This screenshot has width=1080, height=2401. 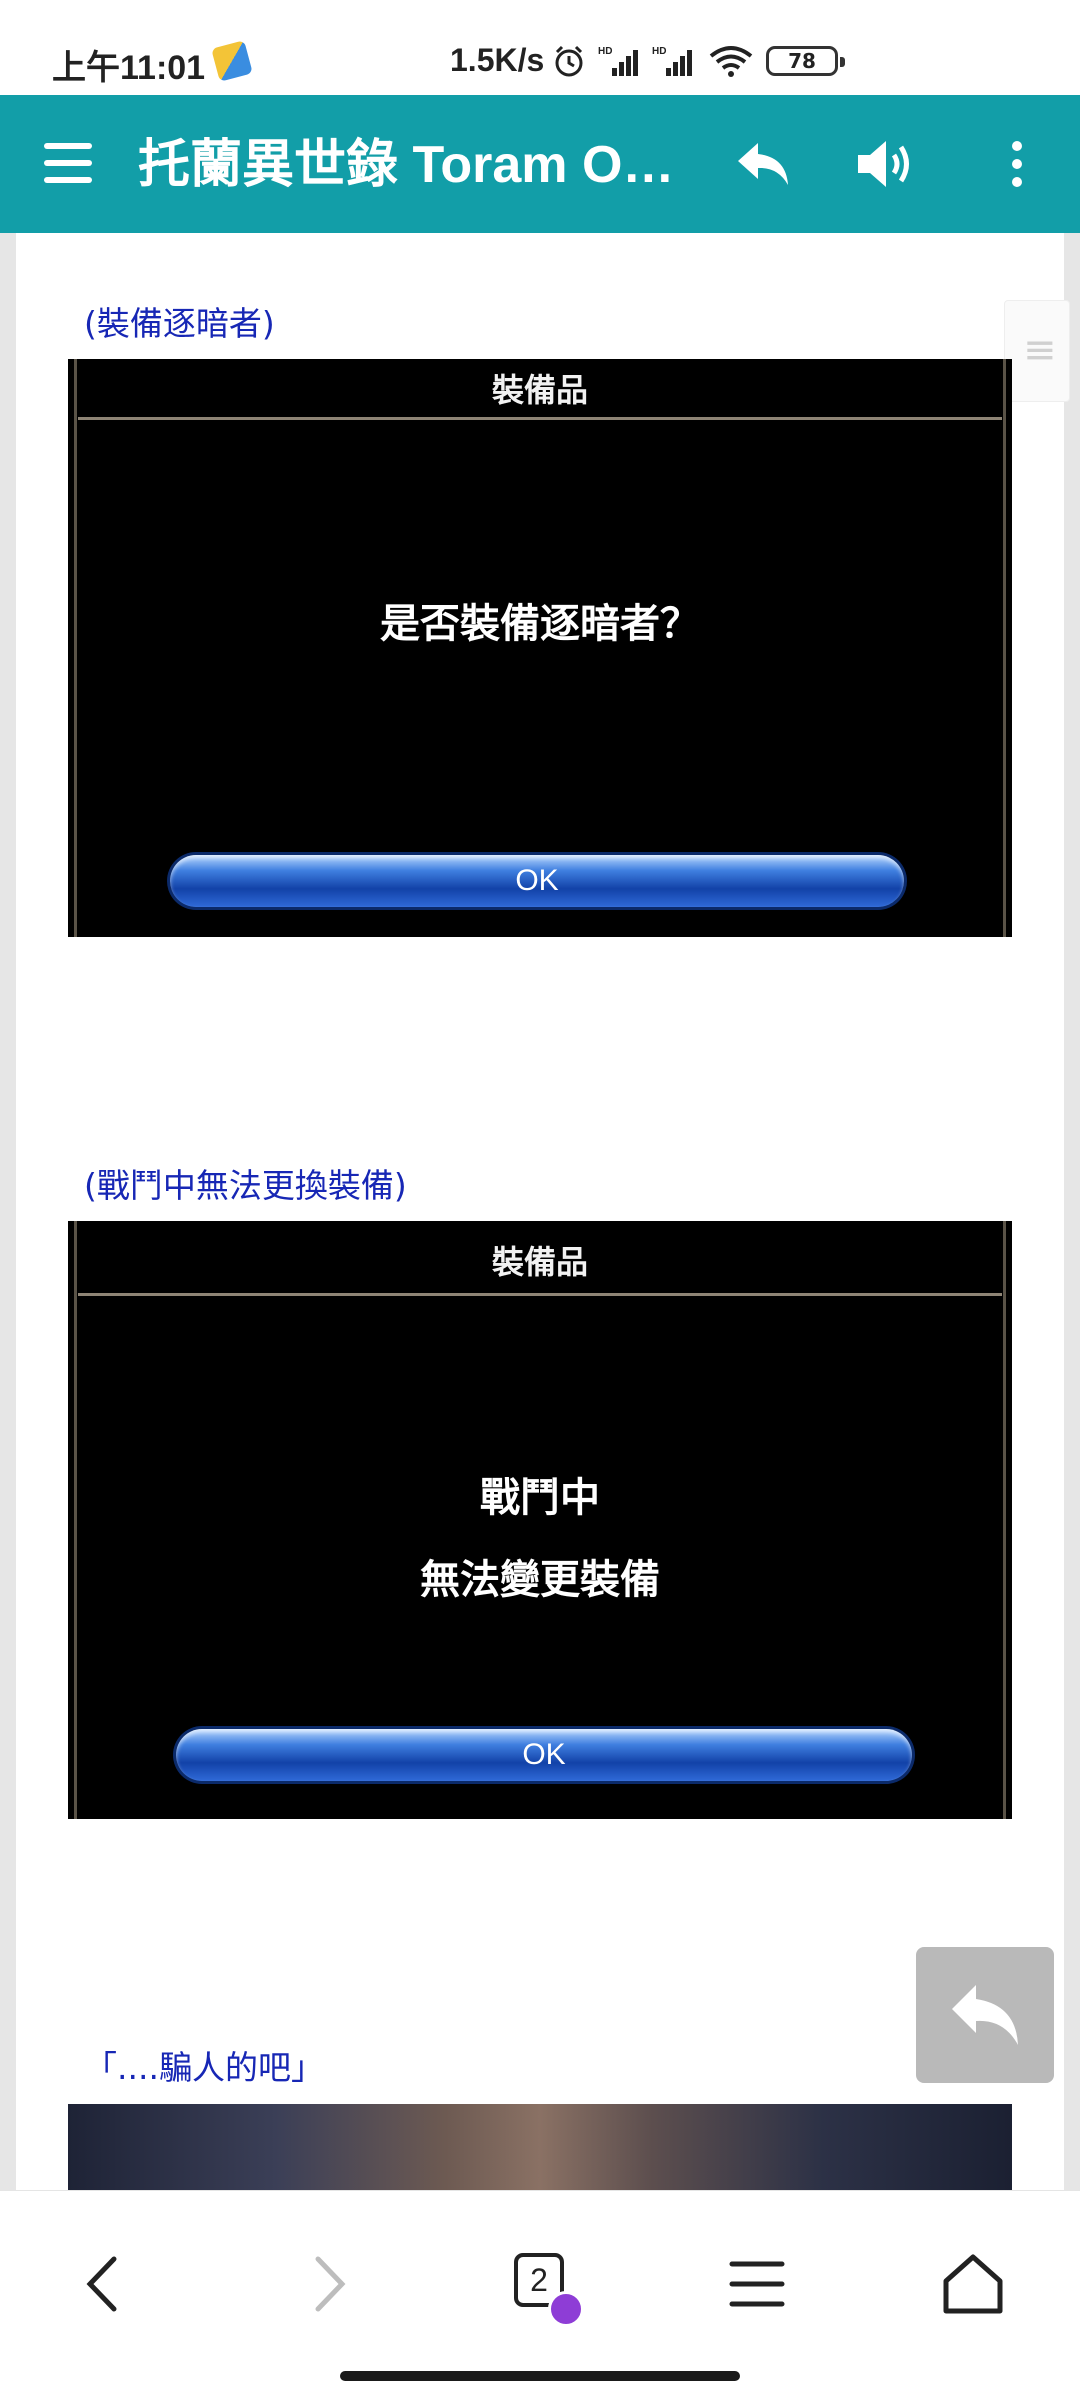 What do you see at coordinates (327, 2284) in the screenshot?
I see `forward-icon` at bounding box center [327, 2284].